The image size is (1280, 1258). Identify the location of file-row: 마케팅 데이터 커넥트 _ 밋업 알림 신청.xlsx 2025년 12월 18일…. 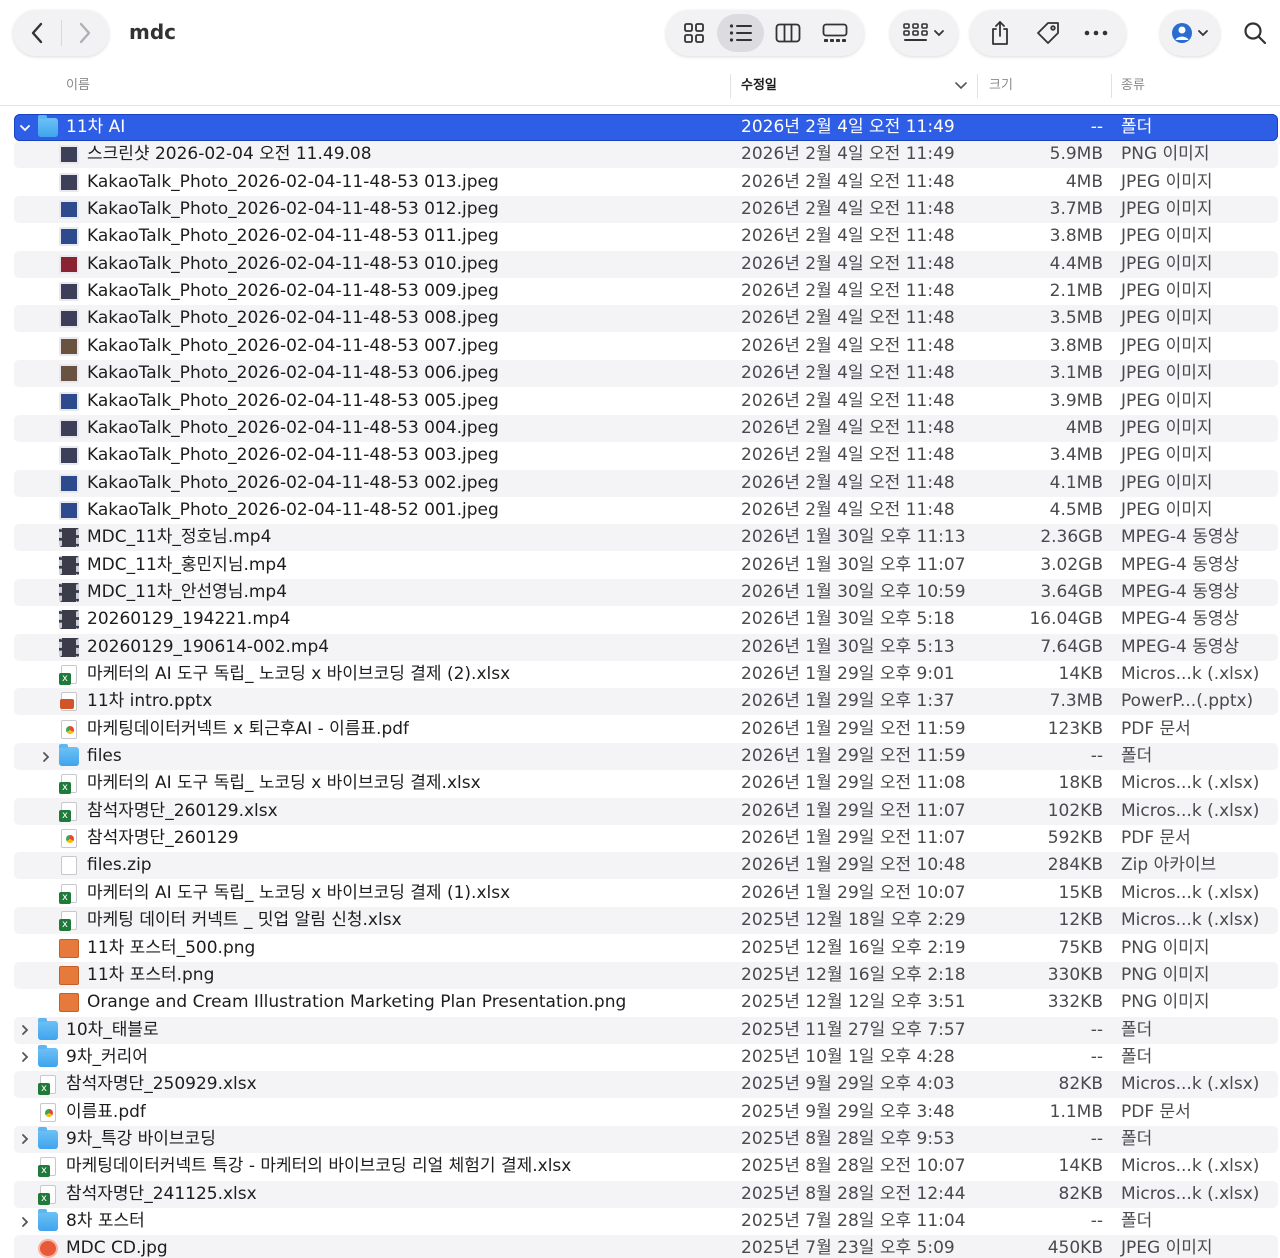
(646, 921).